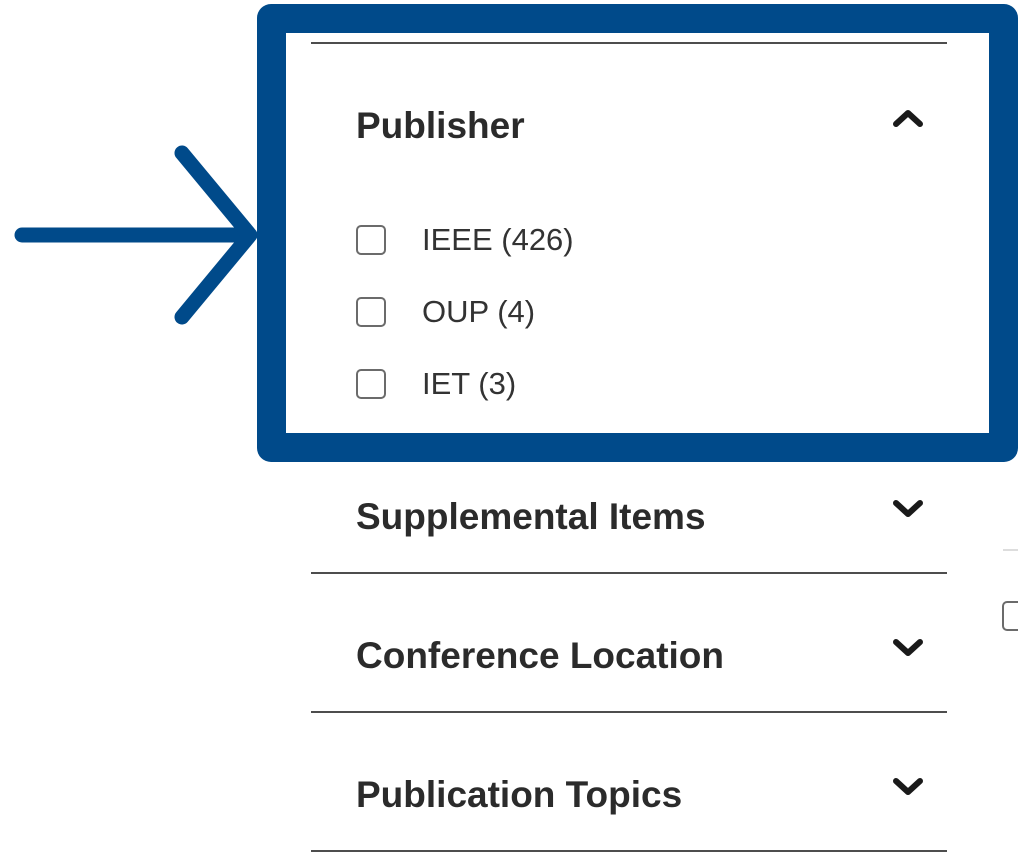 The height and width of the screenshot is (854, 1018). I want to click on publisher-option-oup: OUP (4), so click(445, 312).